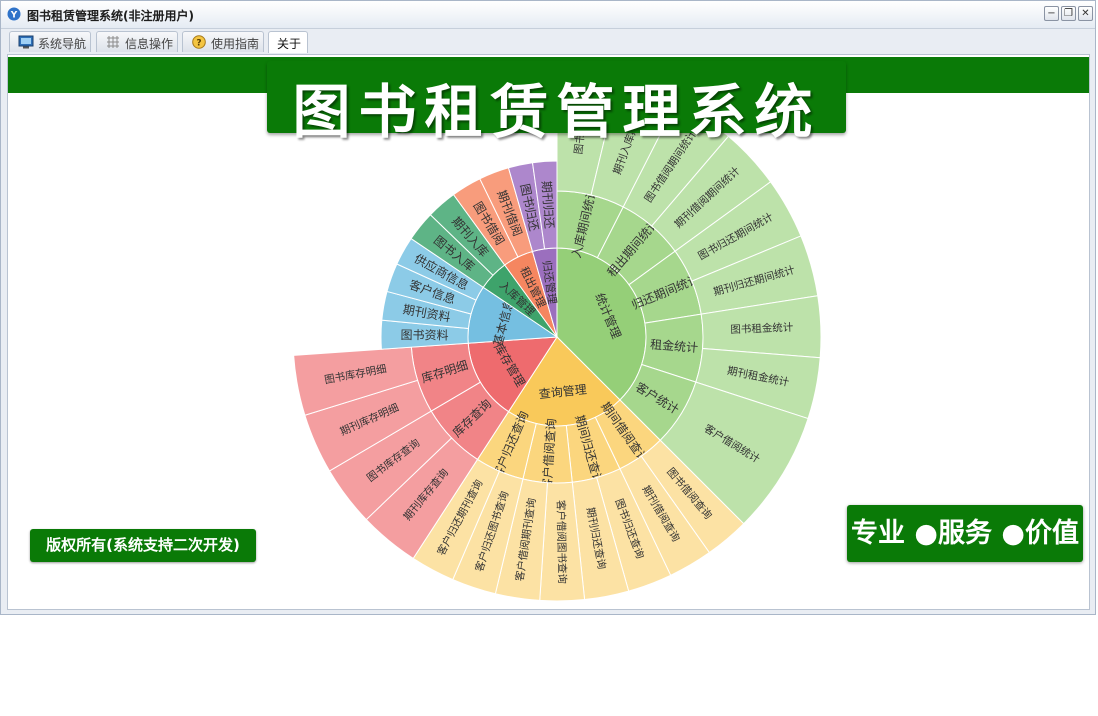  I want to click on tab-label: 使用指南, so click(235, 44).